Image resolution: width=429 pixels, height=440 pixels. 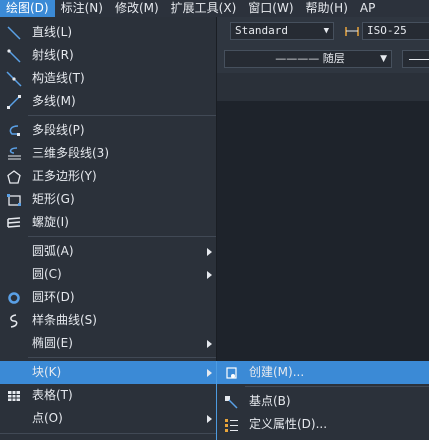 I want to click on menu-item-construction-line: 构造线(T), so click(x=108, y=78).